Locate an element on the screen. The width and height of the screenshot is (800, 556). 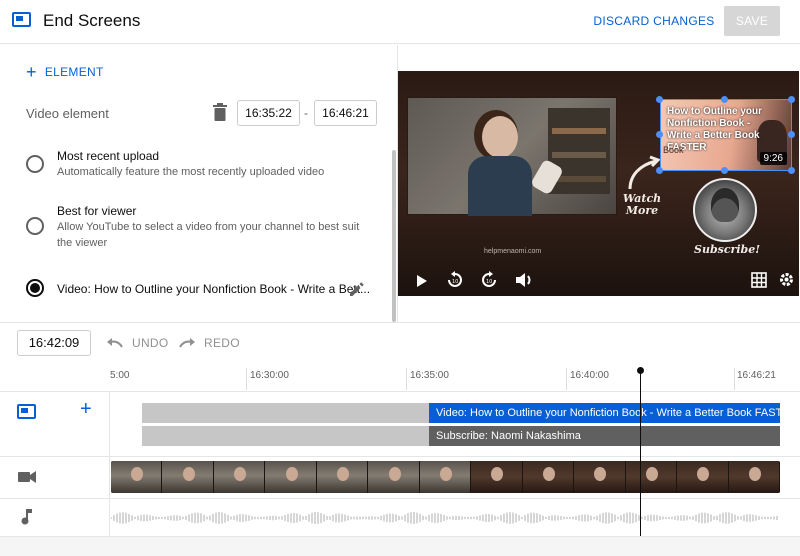
redo-button: REDO is located at coordinates (209, 343).